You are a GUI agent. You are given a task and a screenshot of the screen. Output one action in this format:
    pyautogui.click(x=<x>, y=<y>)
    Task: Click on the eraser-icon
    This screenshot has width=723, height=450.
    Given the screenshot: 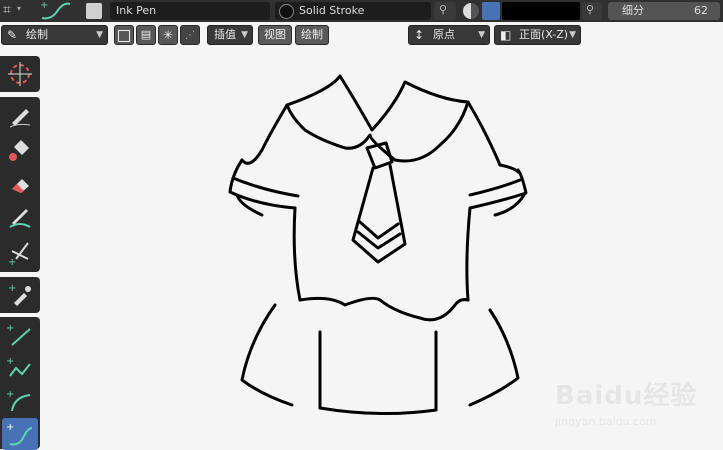 What is the action you would take?
    pyautogui.click(x=20, y=186)
    